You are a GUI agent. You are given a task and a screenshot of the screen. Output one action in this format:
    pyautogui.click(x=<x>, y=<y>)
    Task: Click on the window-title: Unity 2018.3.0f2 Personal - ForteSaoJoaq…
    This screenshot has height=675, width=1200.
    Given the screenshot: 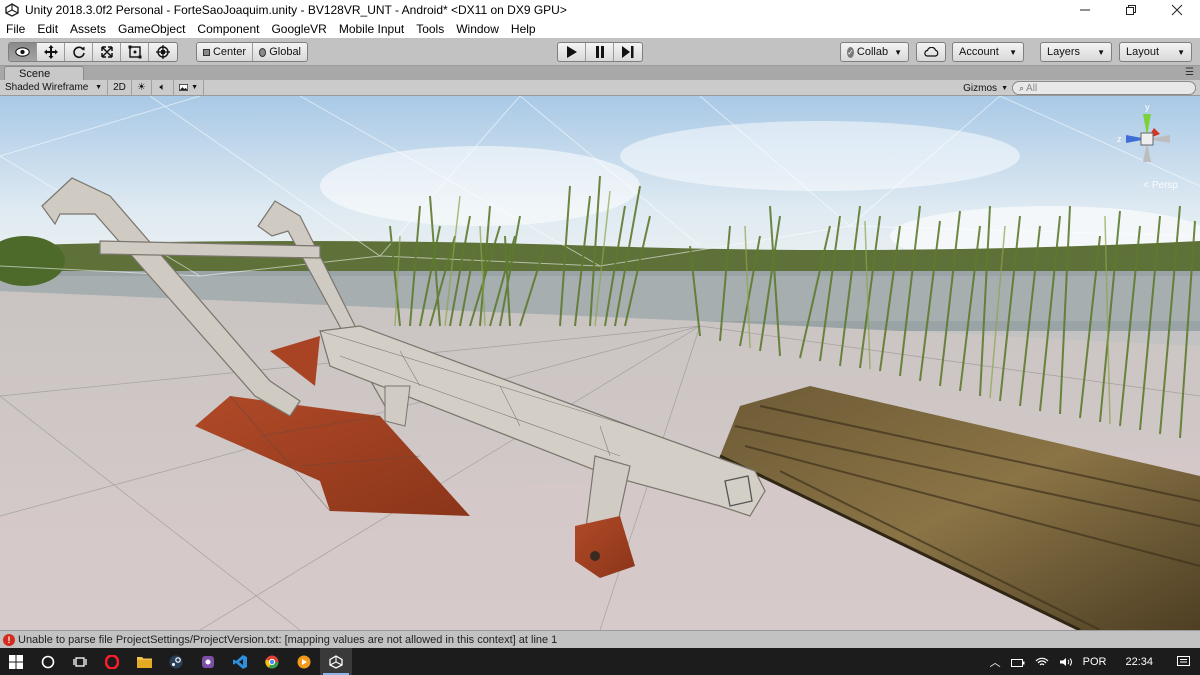 What is the action you would take?
    pyautogui.click(x=296, y=10)
    